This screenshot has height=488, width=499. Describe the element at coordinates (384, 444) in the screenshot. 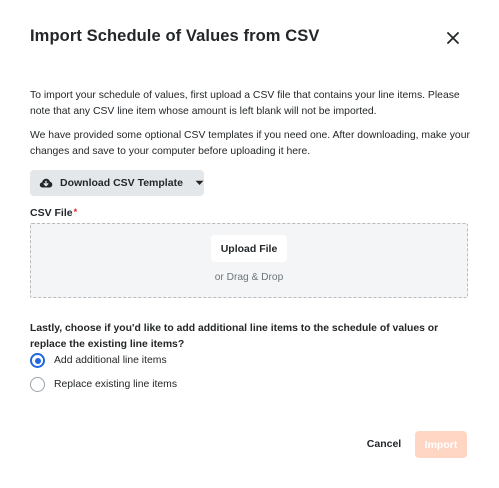

I see `cancel-button: Cancel` at that location.